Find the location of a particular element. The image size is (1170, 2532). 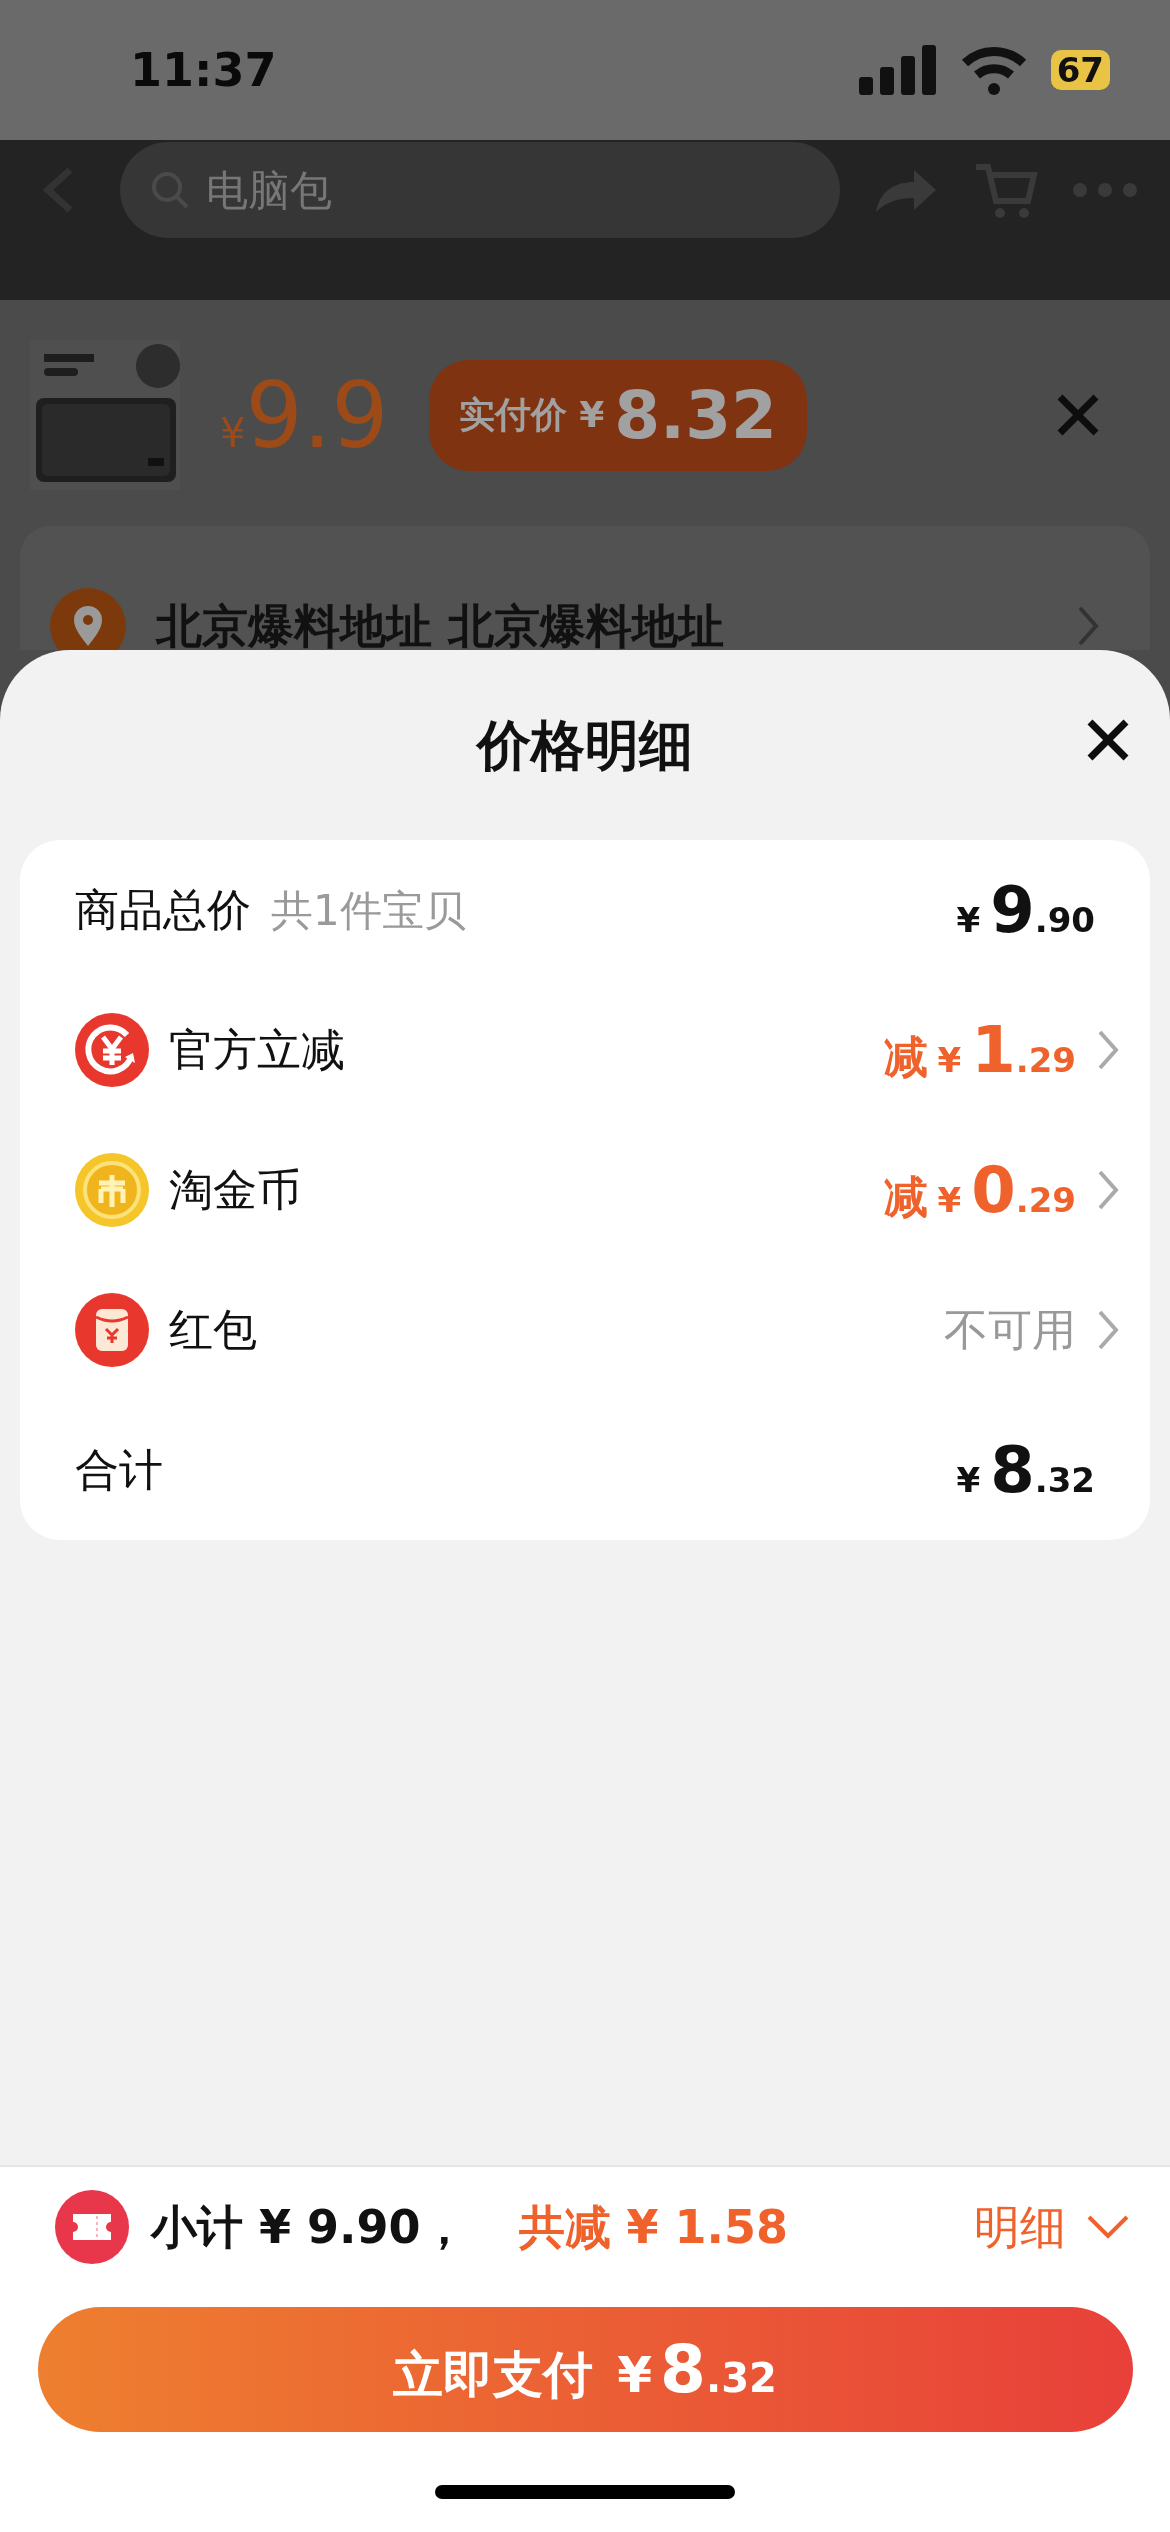

close-icon is located at coordinates (1078, 415).